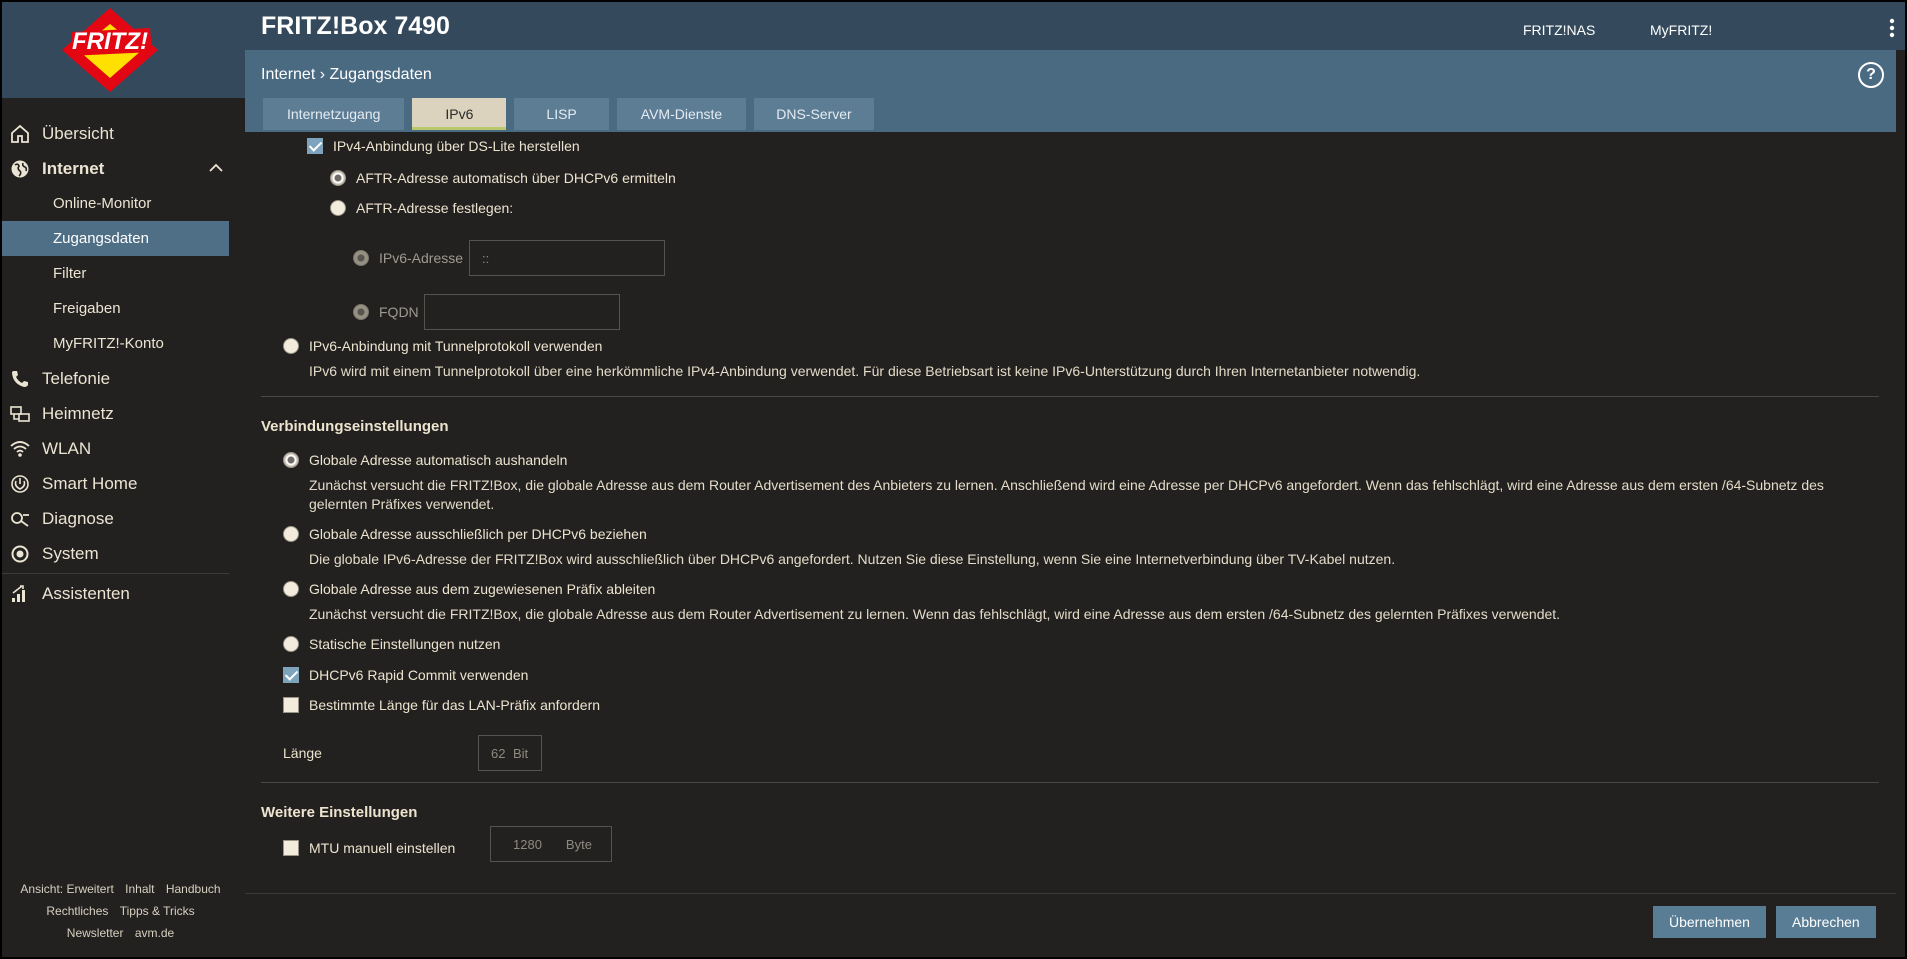 The image size is (1907, 959). I want to click on length-value: 62, so click(498, 753).